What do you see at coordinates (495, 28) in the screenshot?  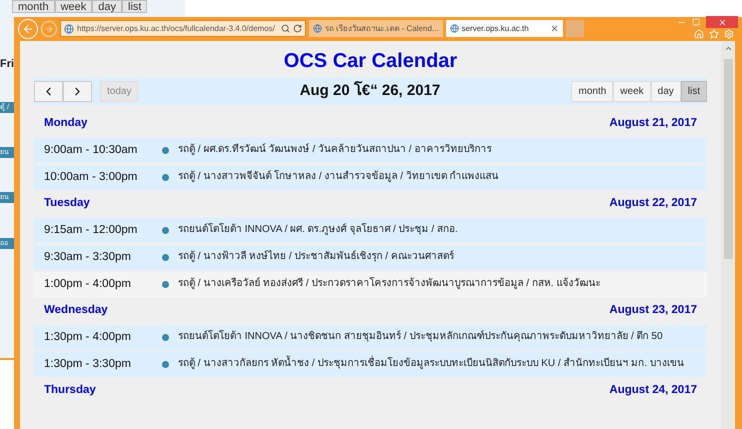 I see `tab-label: server.ops.ku.ac.th` at bounding box center [495, 28].